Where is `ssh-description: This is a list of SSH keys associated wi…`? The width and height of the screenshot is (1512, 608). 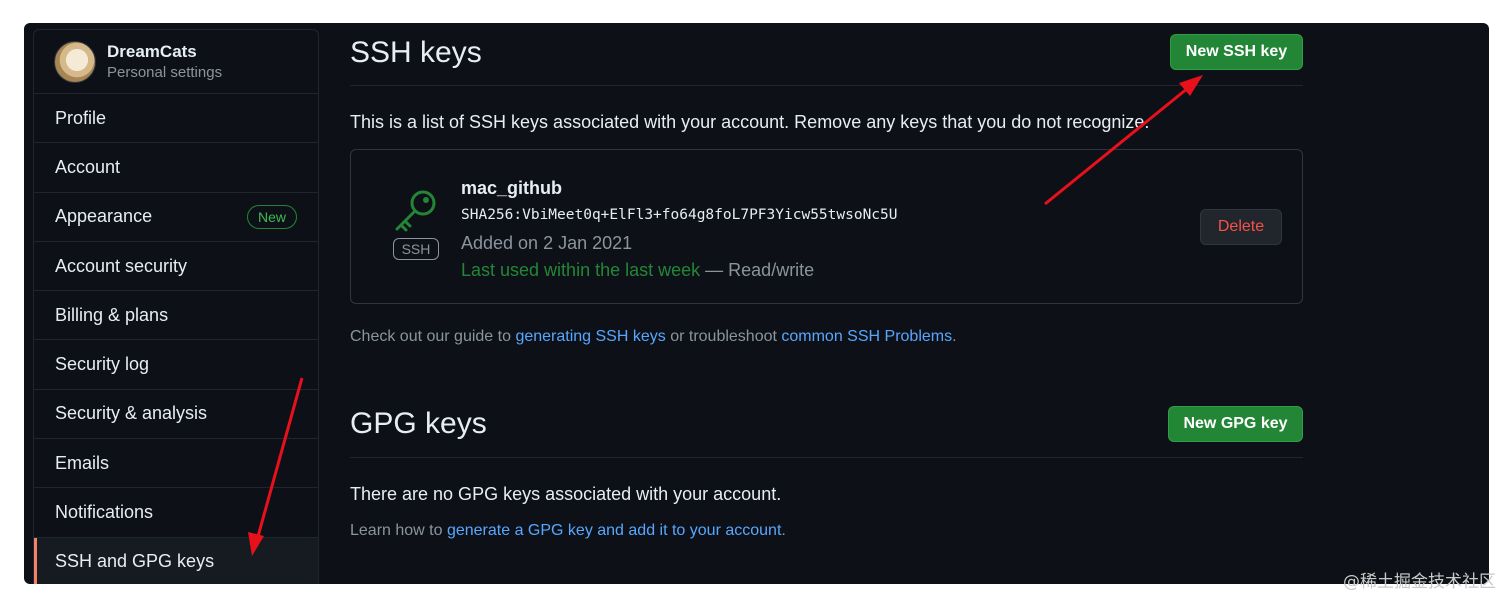
ssh-description: This is a list of SSH keys associated wi… is located at coordinates (750, 122).